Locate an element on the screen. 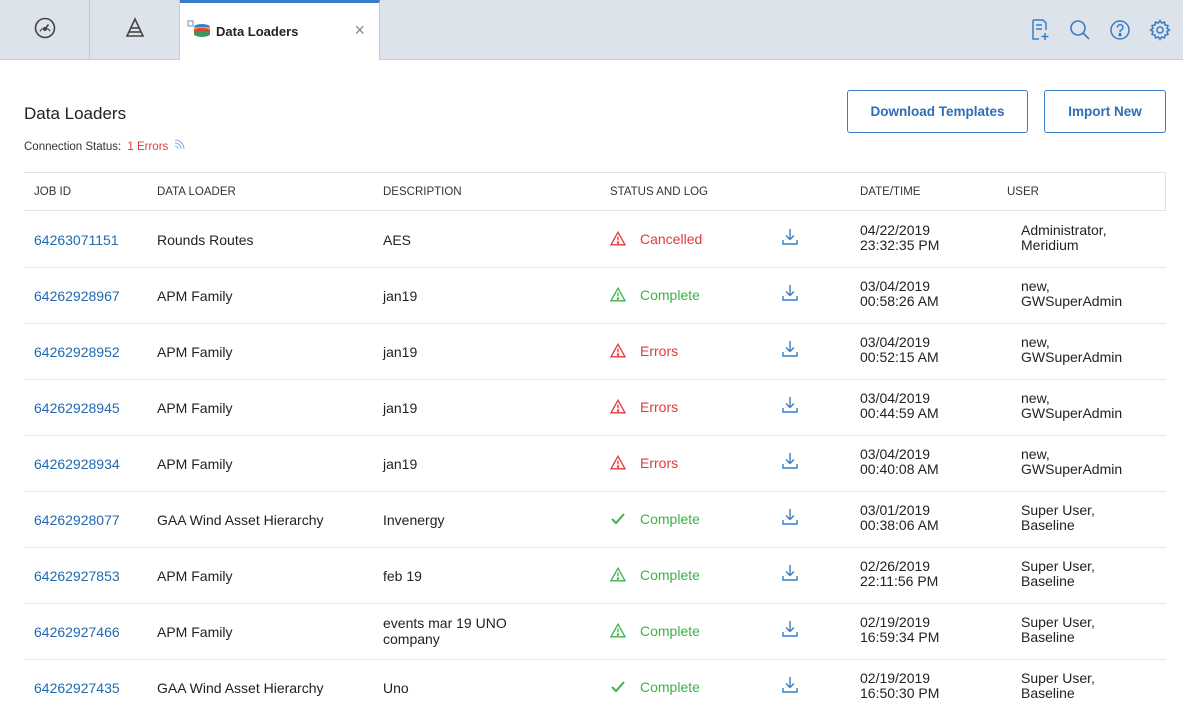 Image resolution: width=1183 pixels, height=715 pixels. header-status: STATUS AND LOG is located at coordinates (659, 192).